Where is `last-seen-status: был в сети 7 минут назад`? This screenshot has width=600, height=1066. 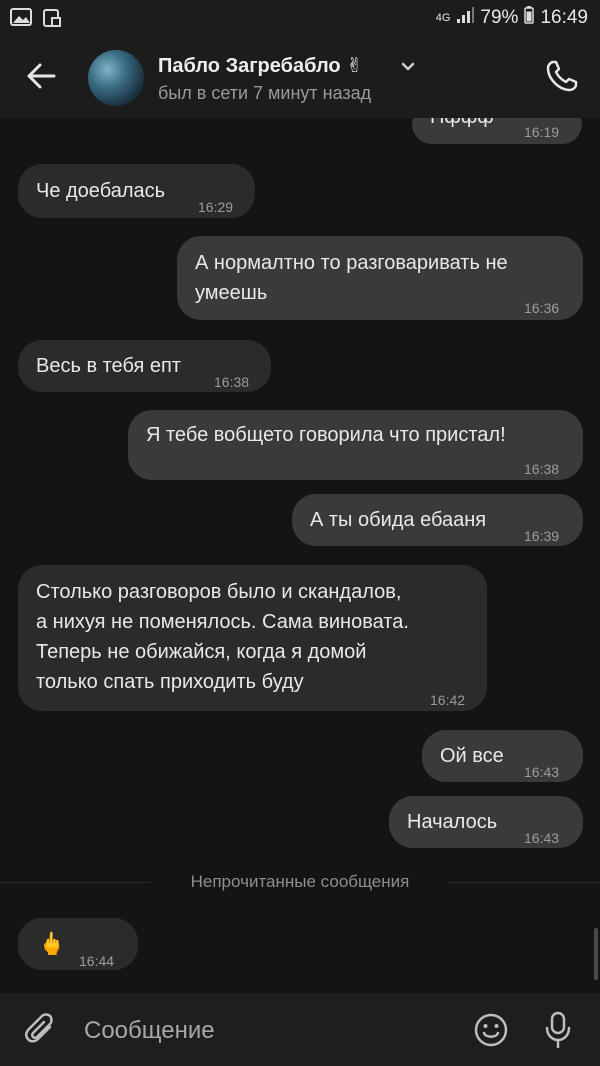 last-seen-status: был в сети 7 минут назад is located at coordinates (265, 93).